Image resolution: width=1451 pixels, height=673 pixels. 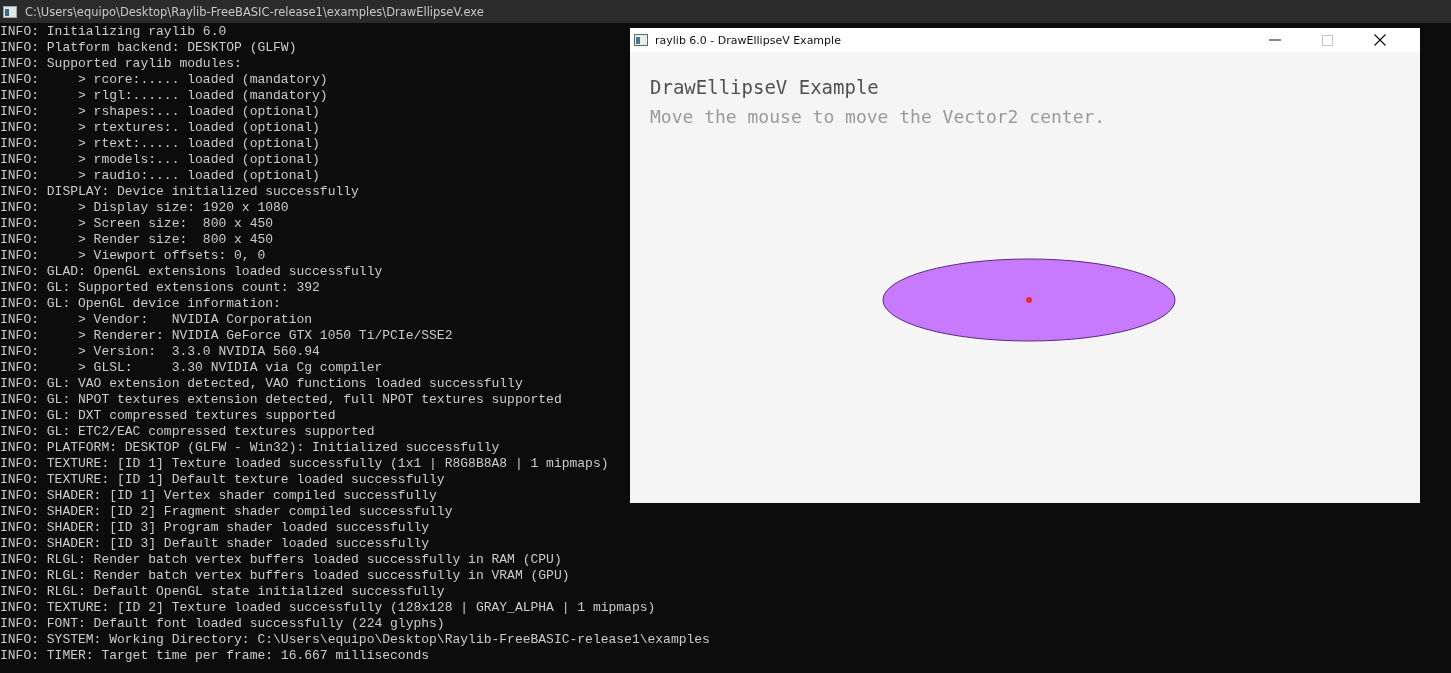 I want to click on console-log-line: INFO: > rmodels:... loaded (optional), so click(x=160, y=160).